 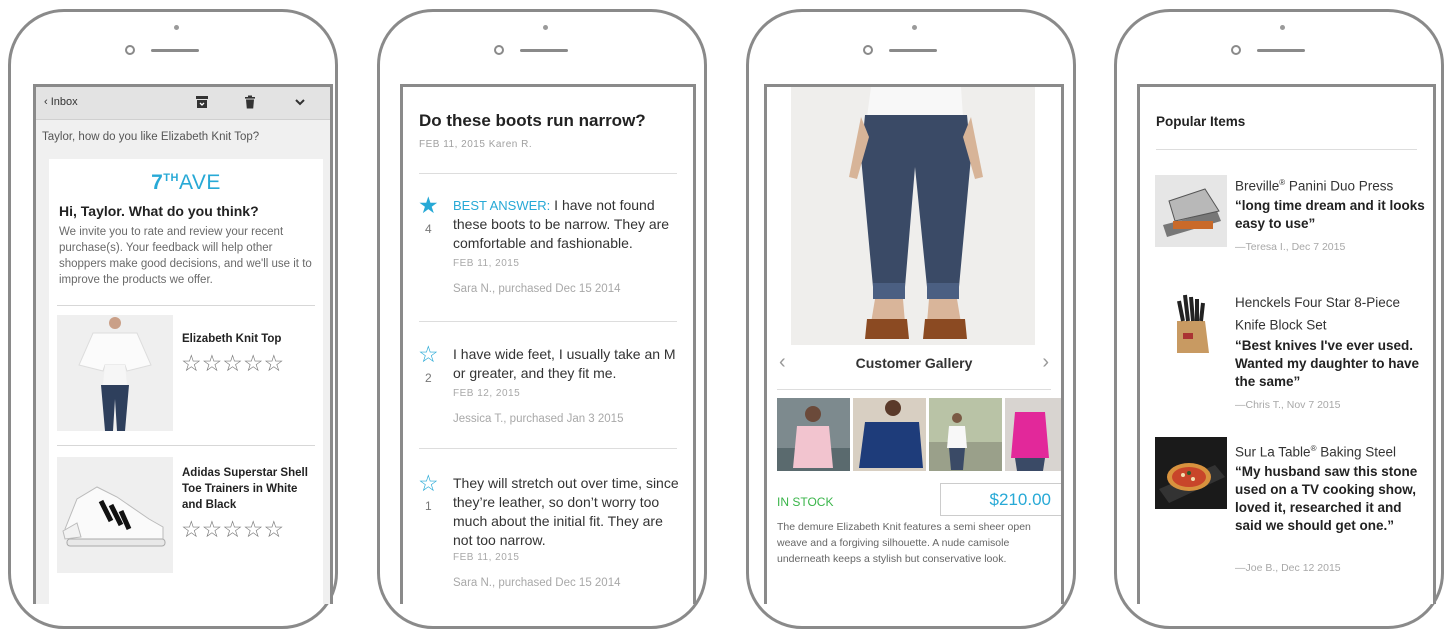 I want to click on panini-press-image, so click(x=1191, y=211).